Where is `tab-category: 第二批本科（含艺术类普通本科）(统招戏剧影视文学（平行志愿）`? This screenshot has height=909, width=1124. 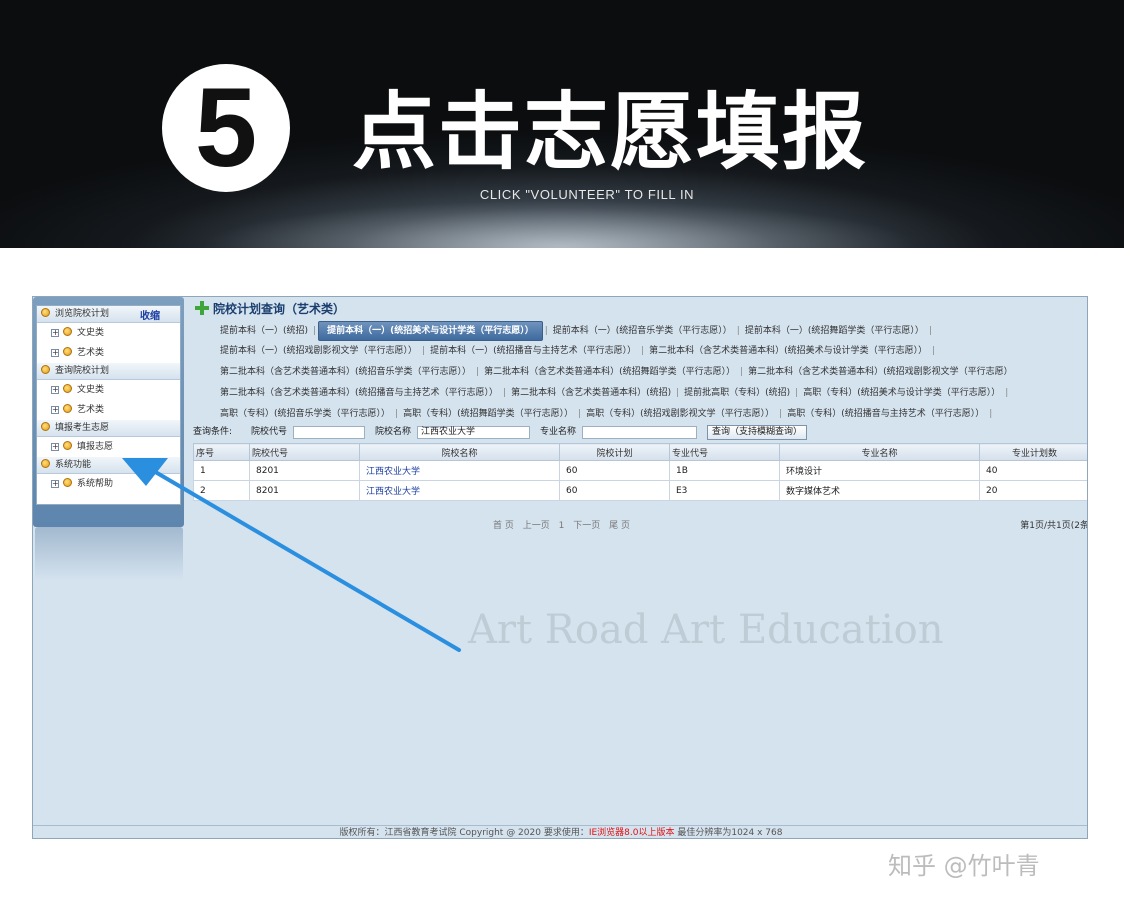 tab-category: 第二批本科（含艺术类普通本科）(统招戏剧影视文学（平行志愿） is located at coordinates (880, 372).